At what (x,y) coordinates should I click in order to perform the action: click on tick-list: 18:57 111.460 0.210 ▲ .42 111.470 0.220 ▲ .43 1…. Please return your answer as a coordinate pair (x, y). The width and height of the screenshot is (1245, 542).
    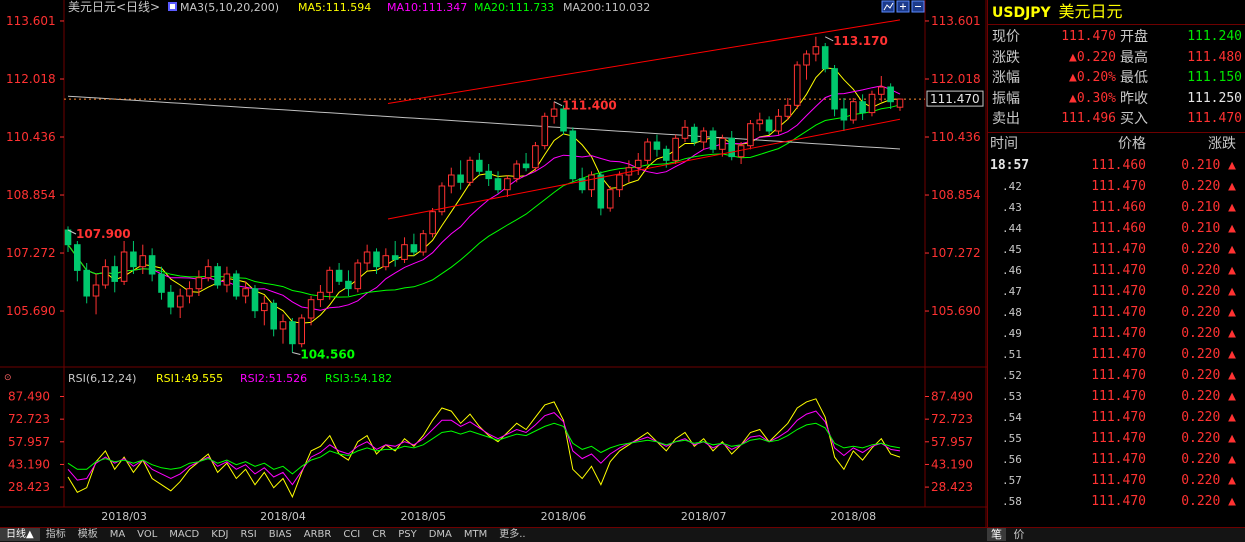
    Looking at the image, I should click on (1116, 333).